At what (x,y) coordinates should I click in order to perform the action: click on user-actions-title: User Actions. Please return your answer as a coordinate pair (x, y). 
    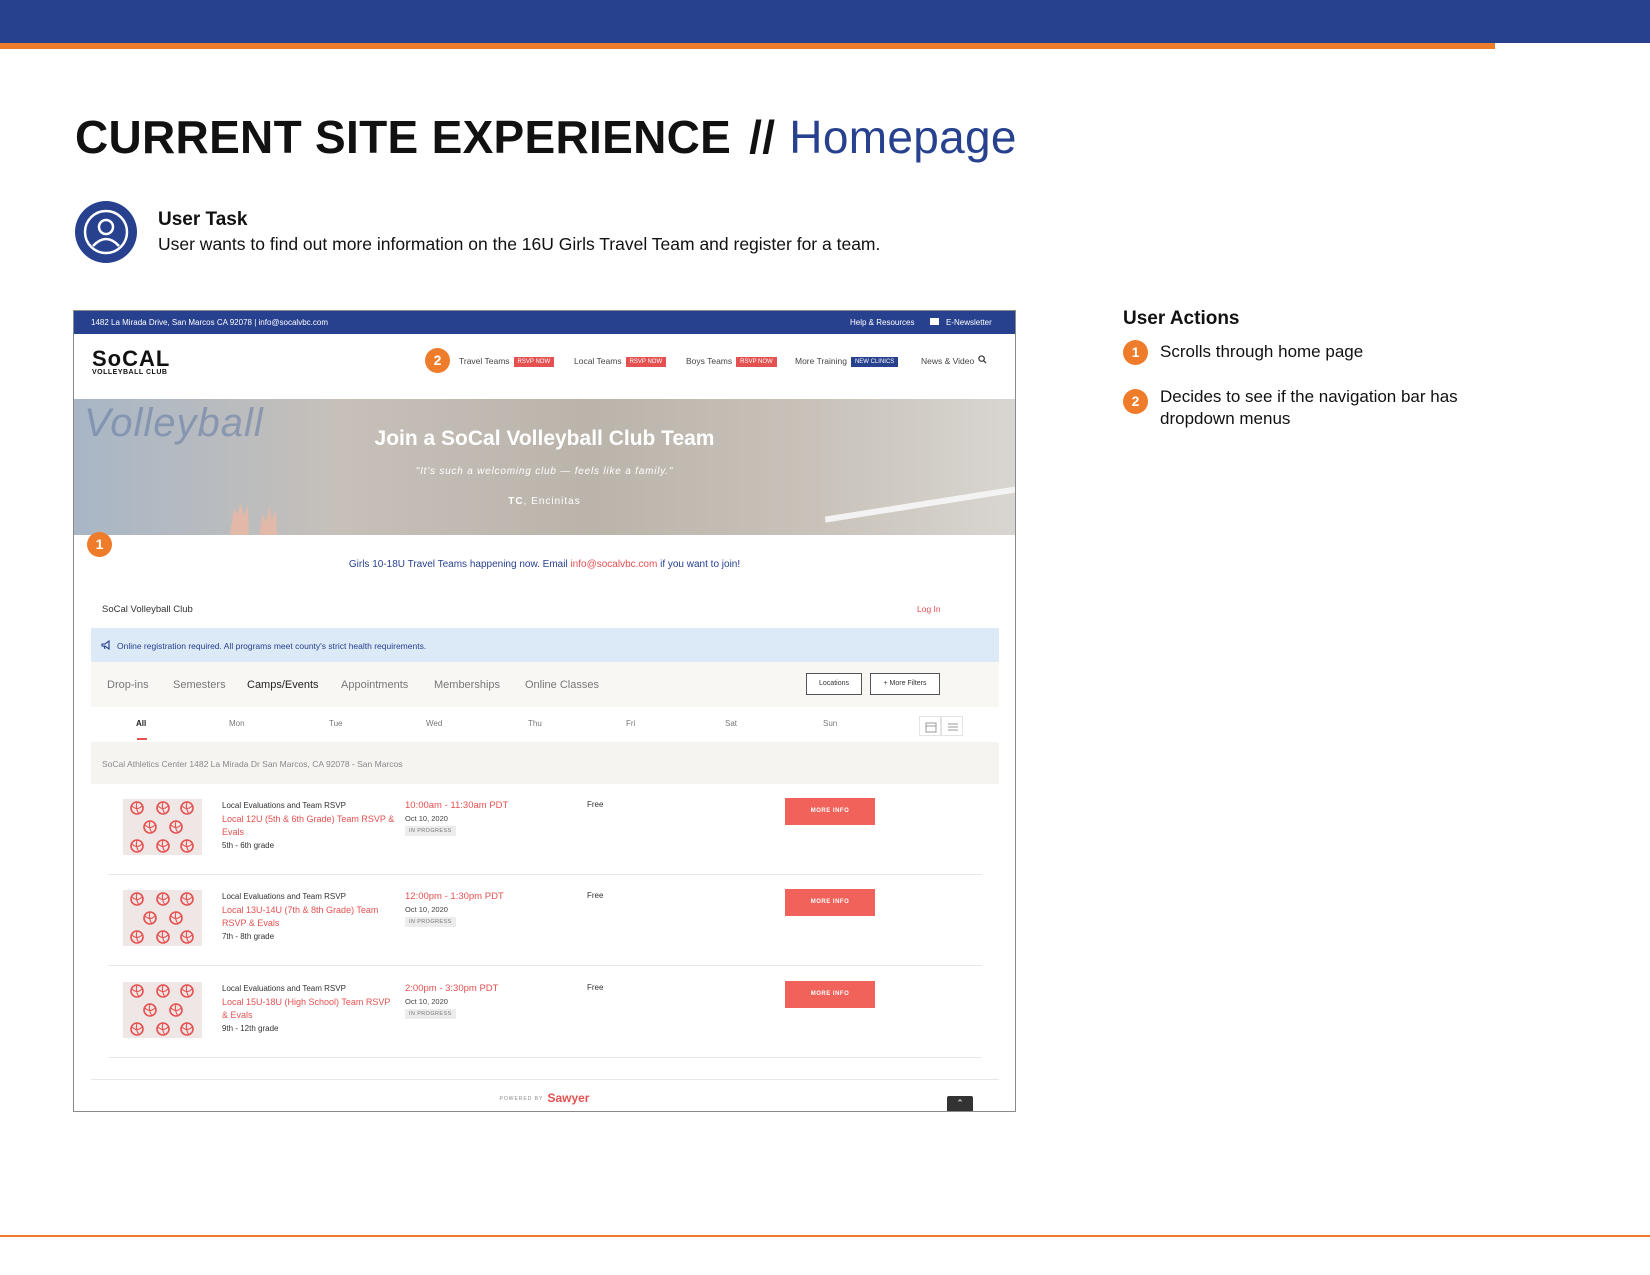
    Looking at the image, I should click on (1181, 318).